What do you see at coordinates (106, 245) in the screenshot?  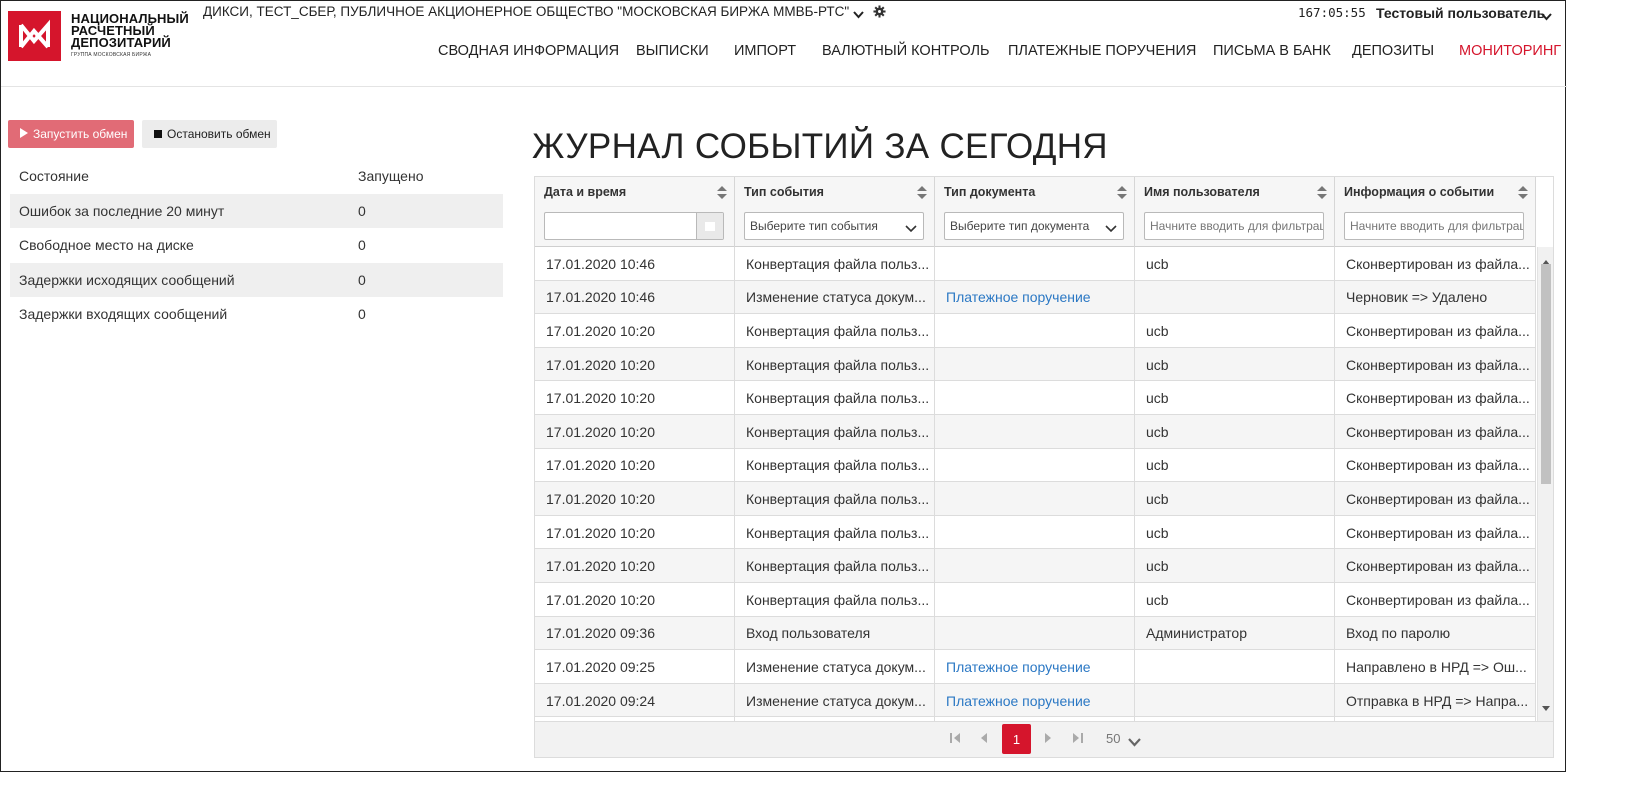 I see `status-label: Свободное место на диске` at bounding box center [106, 245].